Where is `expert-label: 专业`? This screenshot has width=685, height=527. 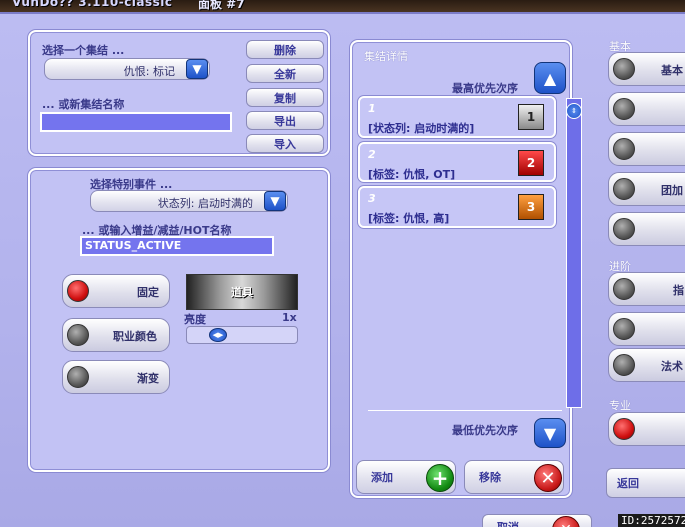 expert-label: 专业 is located at coordinates (620, 405).